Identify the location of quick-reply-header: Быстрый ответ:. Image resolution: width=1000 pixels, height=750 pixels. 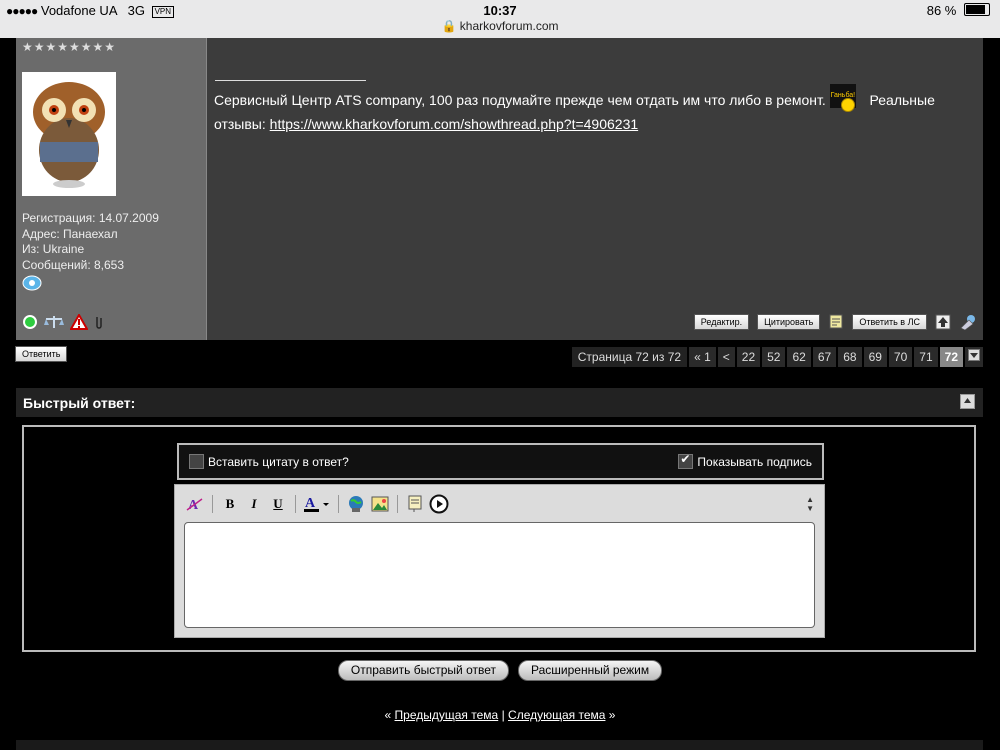
(499, 402).